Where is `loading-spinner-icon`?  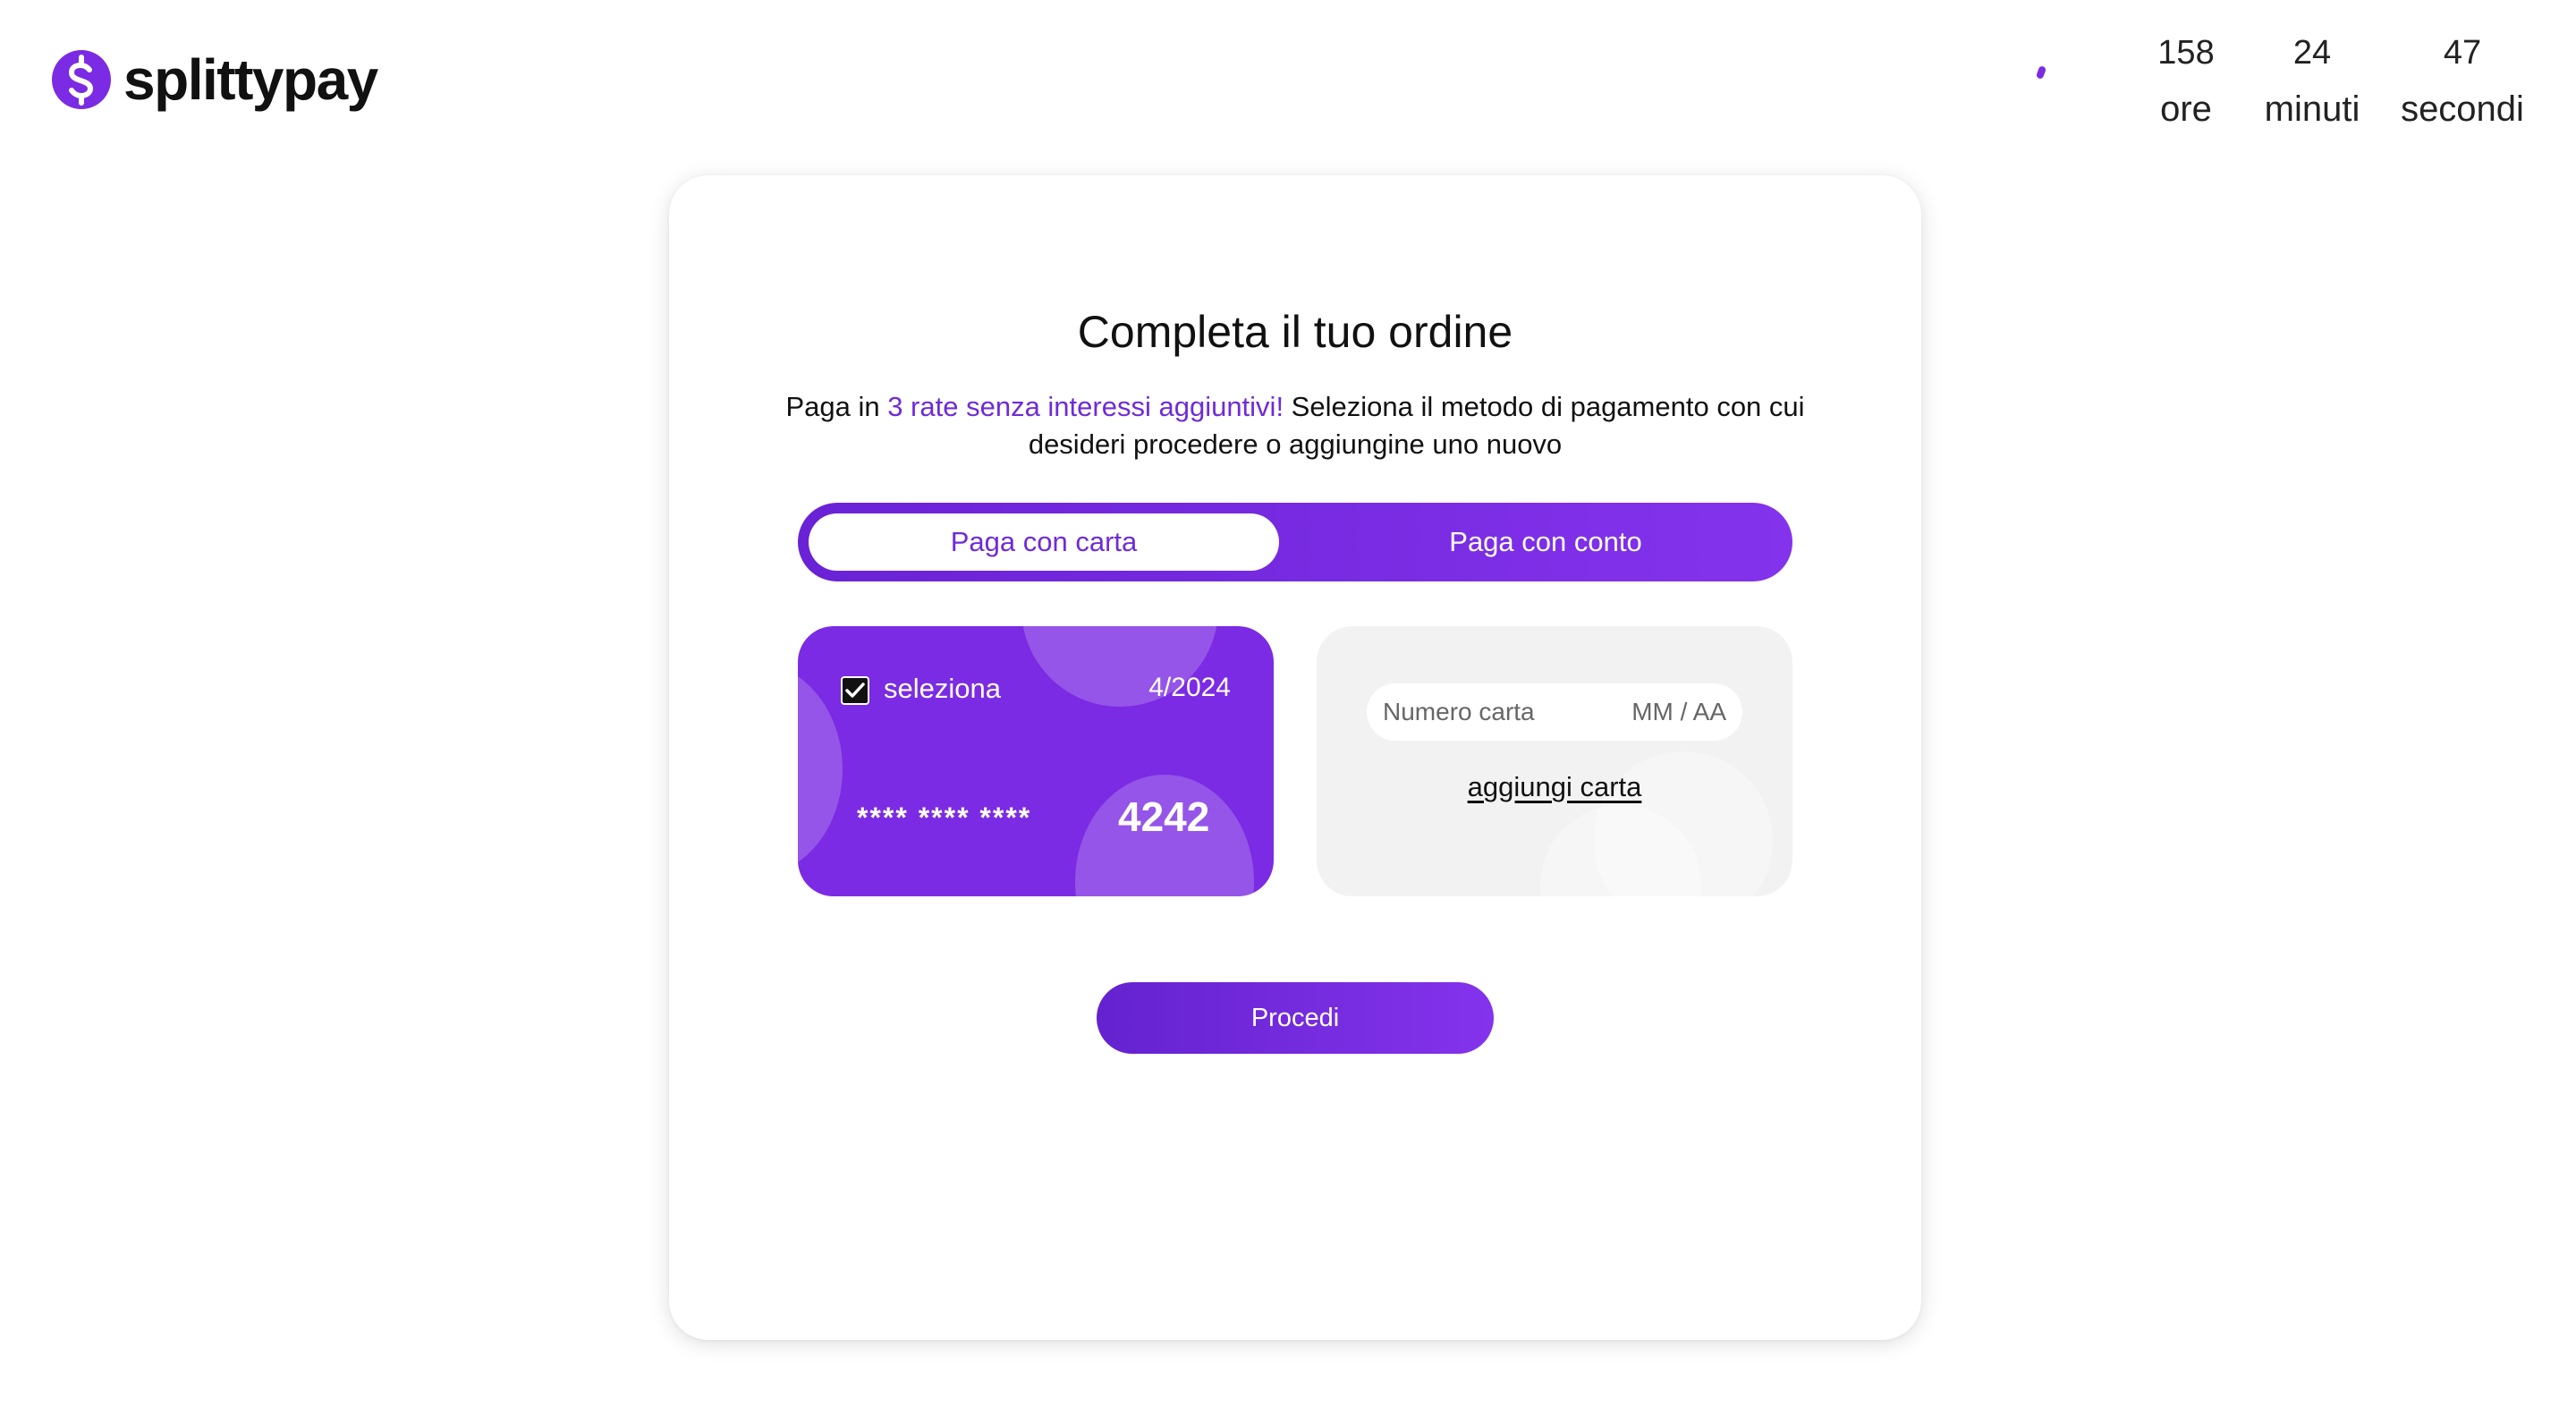
loading-spinner-icon is located at coordinates (2041, 72).